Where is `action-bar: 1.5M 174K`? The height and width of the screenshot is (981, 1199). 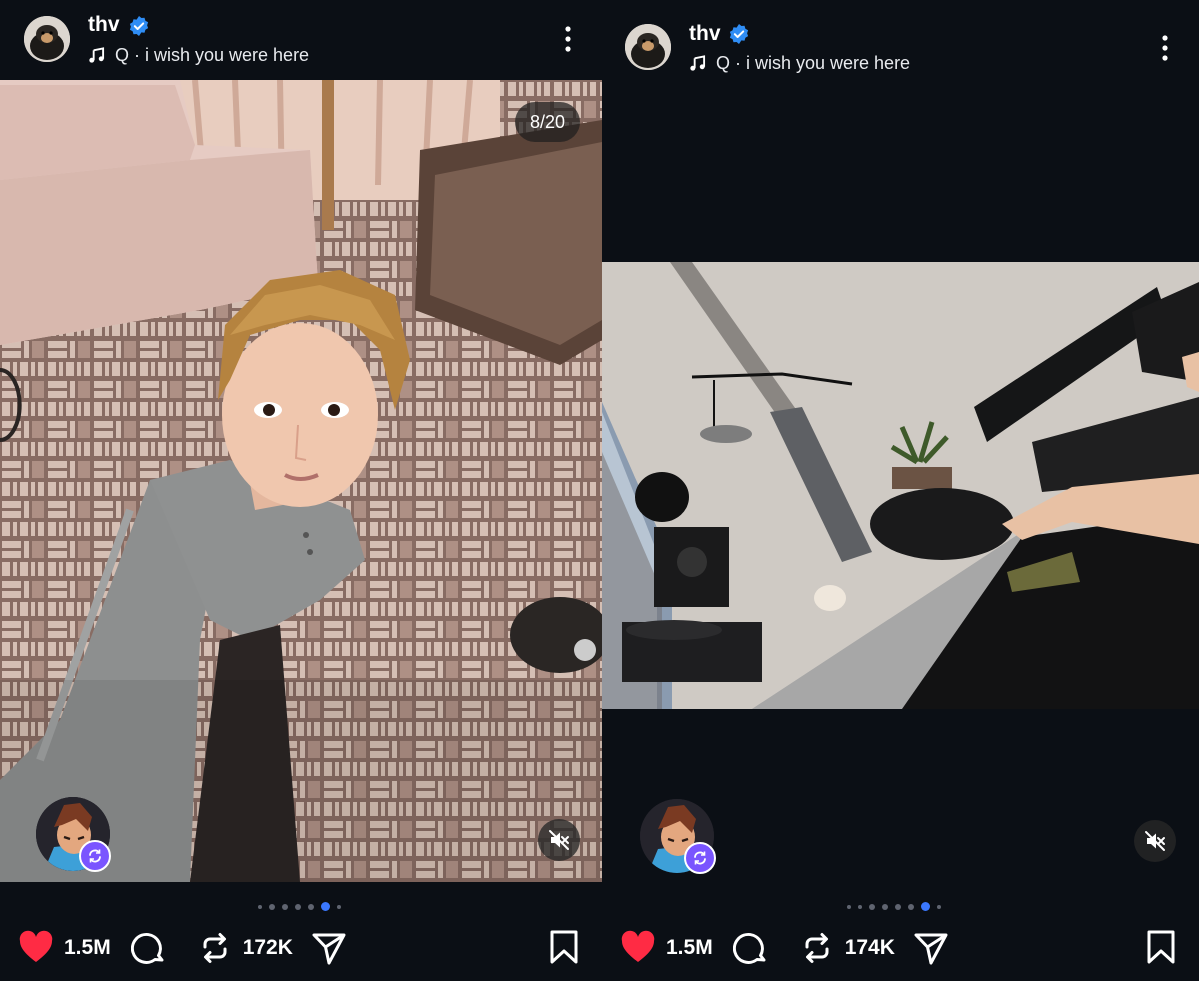
action-bar: 1.5M 174K is located at coordinates (784, 948).